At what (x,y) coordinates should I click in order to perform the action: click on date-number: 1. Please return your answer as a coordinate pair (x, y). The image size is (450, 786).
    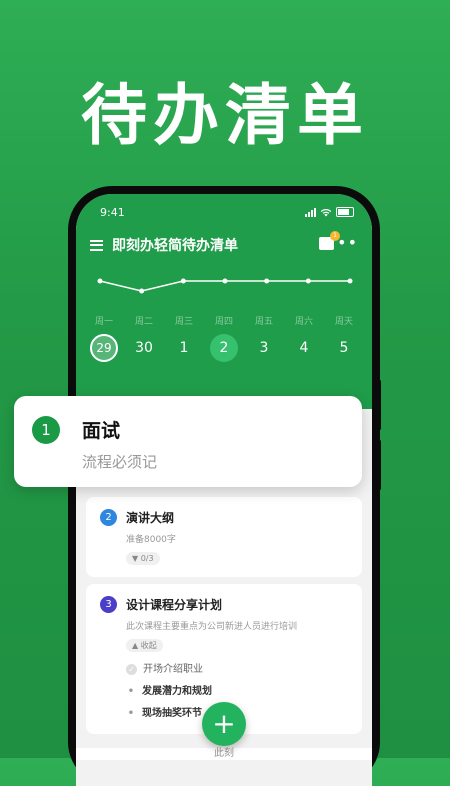
    Looking at the image, I should click on (184, 348).